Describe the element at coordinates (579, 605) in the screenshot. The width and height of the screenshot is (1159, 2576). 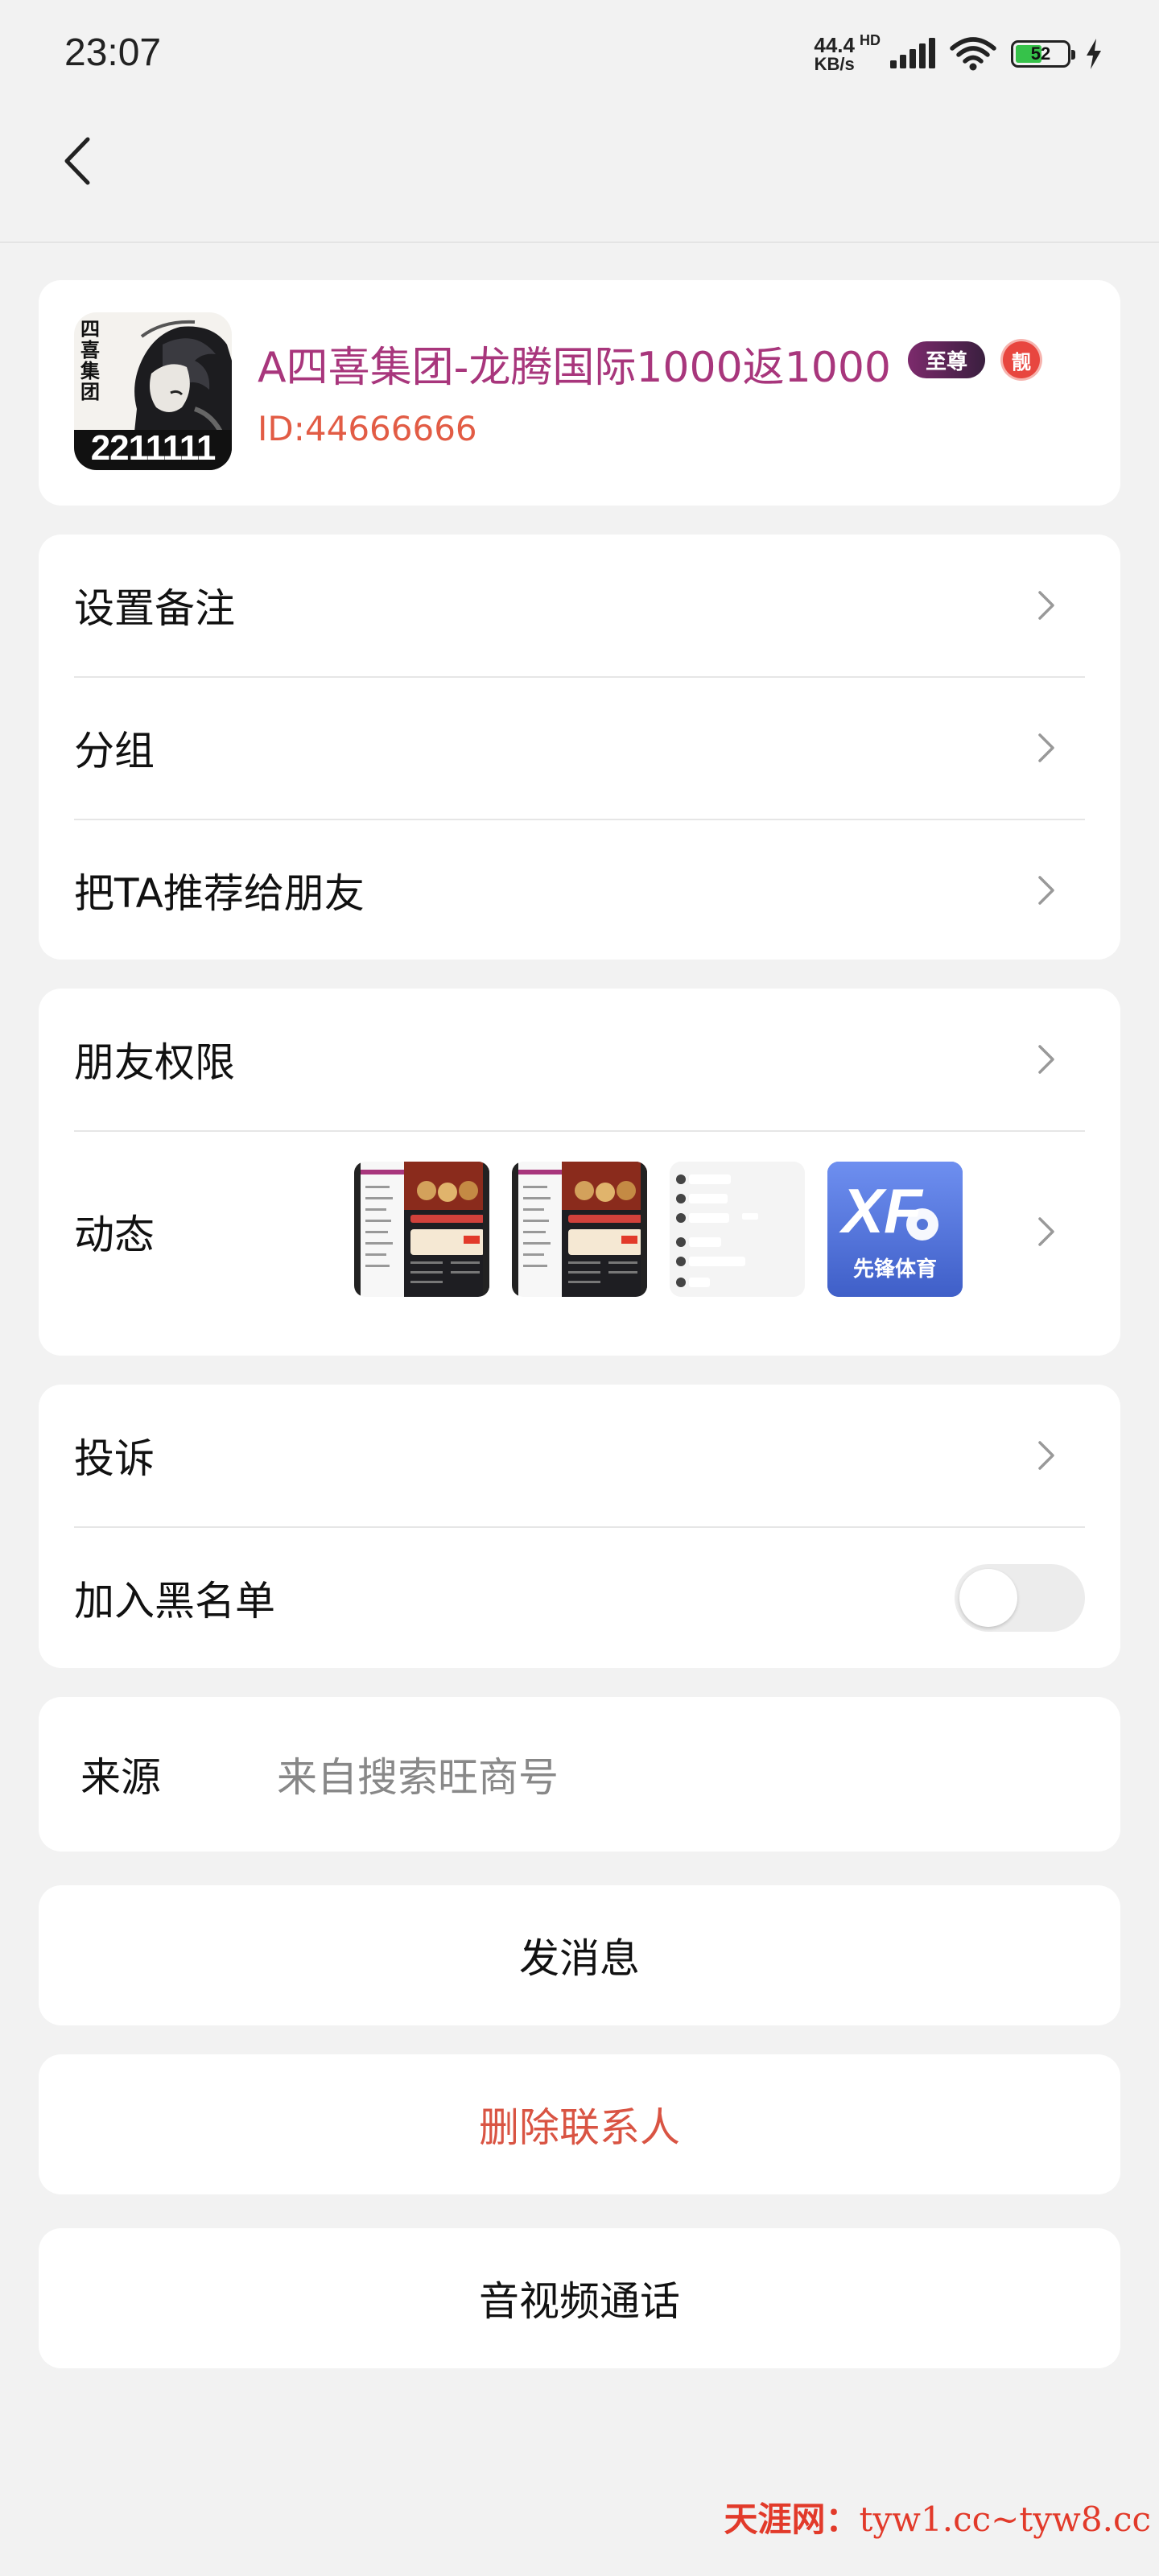
I see `row-set-remark: 设置备注` at that location.